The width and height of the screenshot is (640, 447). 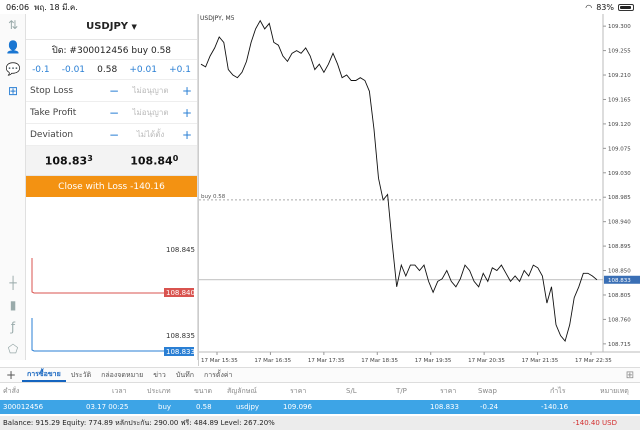 I want to click on col-swap: Swap, so click(x=487, y=391).